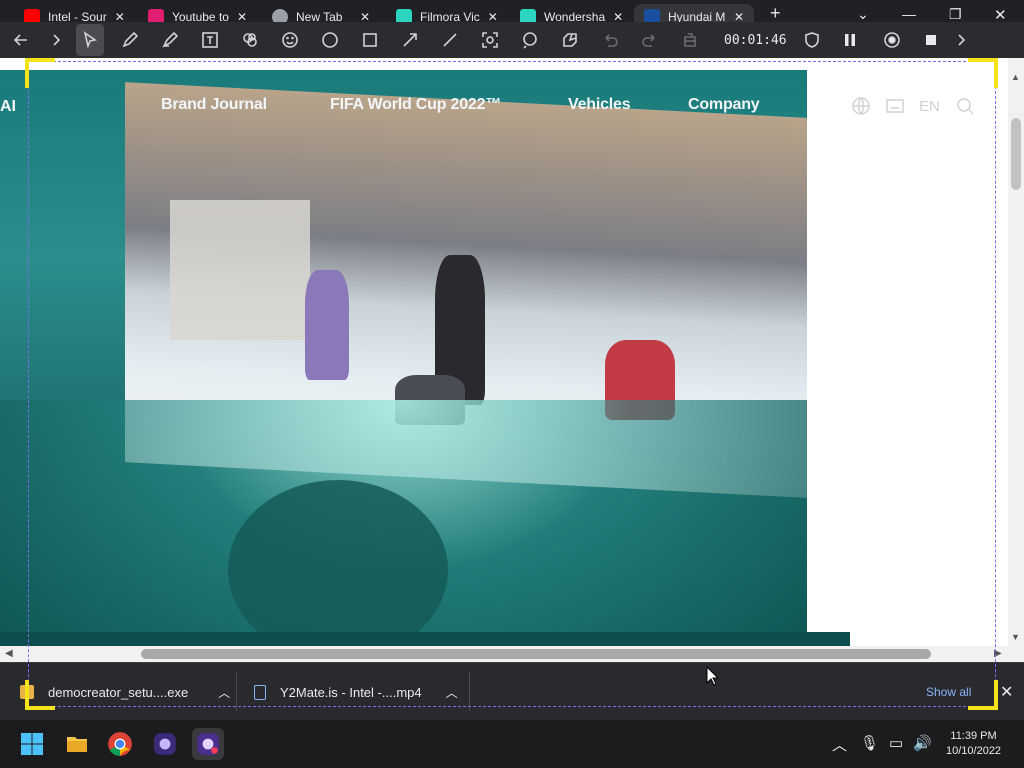  Describe the element at coordinates (32, 744) in the screenshot. I see `windows-start-icon` at that location.